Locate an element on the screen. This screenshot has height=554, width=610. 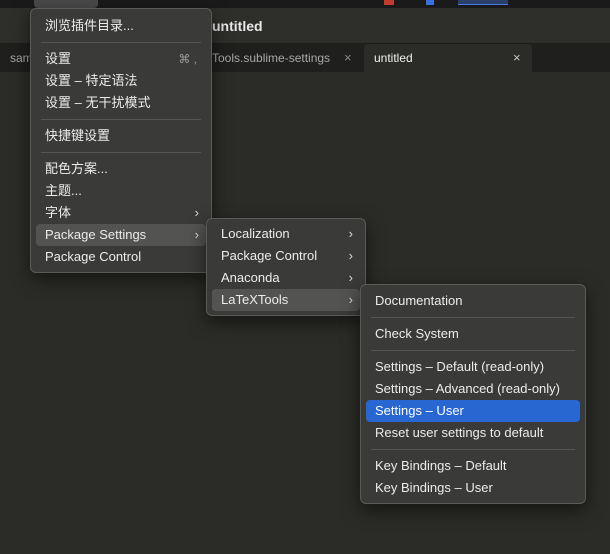
status-graph-icon is located at coordinates (483, 2).